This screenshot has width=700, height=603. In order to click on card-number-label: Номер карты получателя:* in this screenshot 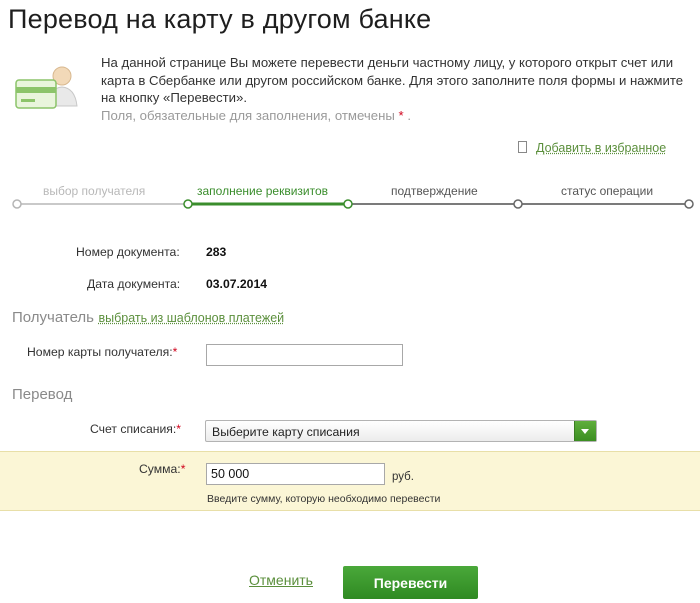, I will do `click(102, 352)`.